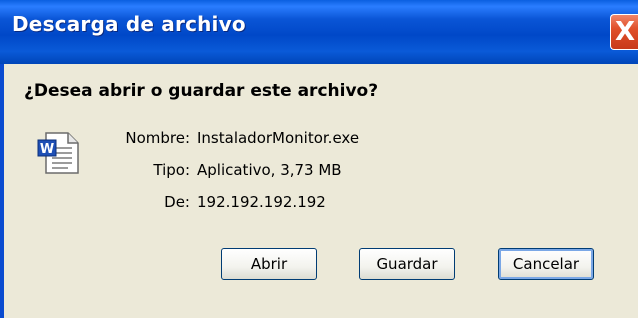 Image resolution: width=638 pixels, height=318 pixels. I want to click on name-label: Nombre:, so click(157, 138).